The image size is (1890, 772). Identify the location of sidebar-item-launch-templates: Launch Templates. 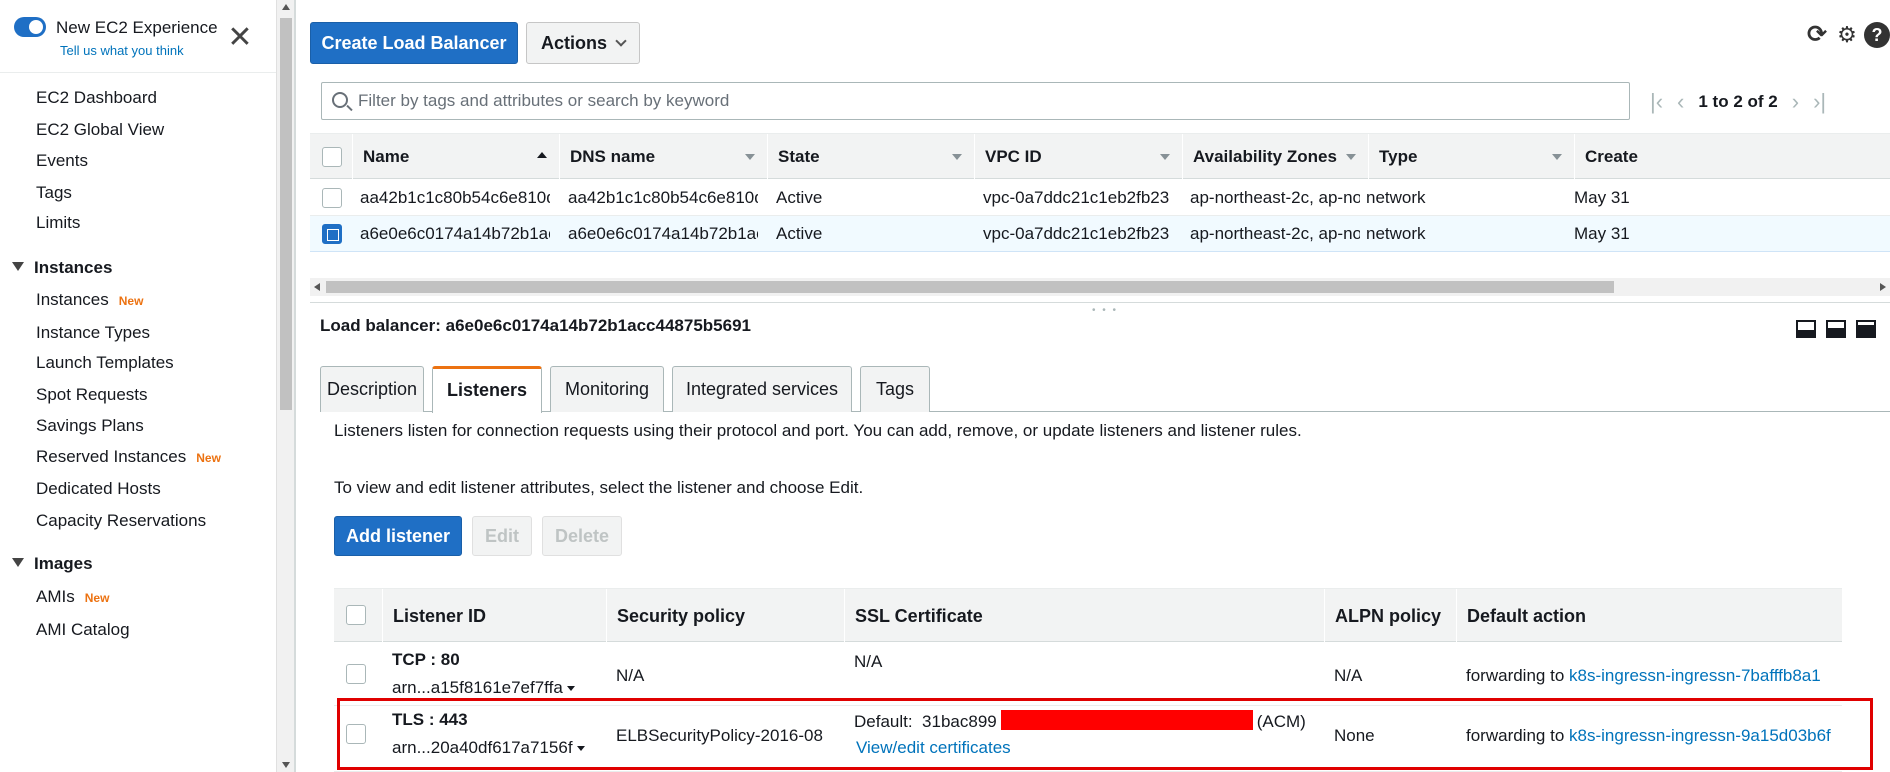
(105, 363).